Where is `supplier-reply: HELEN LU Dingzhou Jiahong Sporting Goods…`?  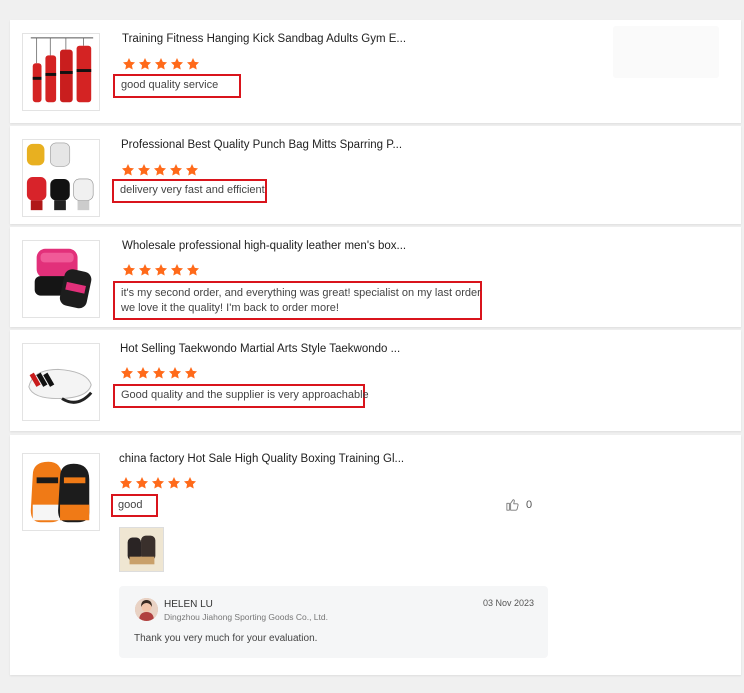
supplier-reply: HELEN LU Dingzhou Jiahong Sporting Goods… is located at coordinates (333, 622).